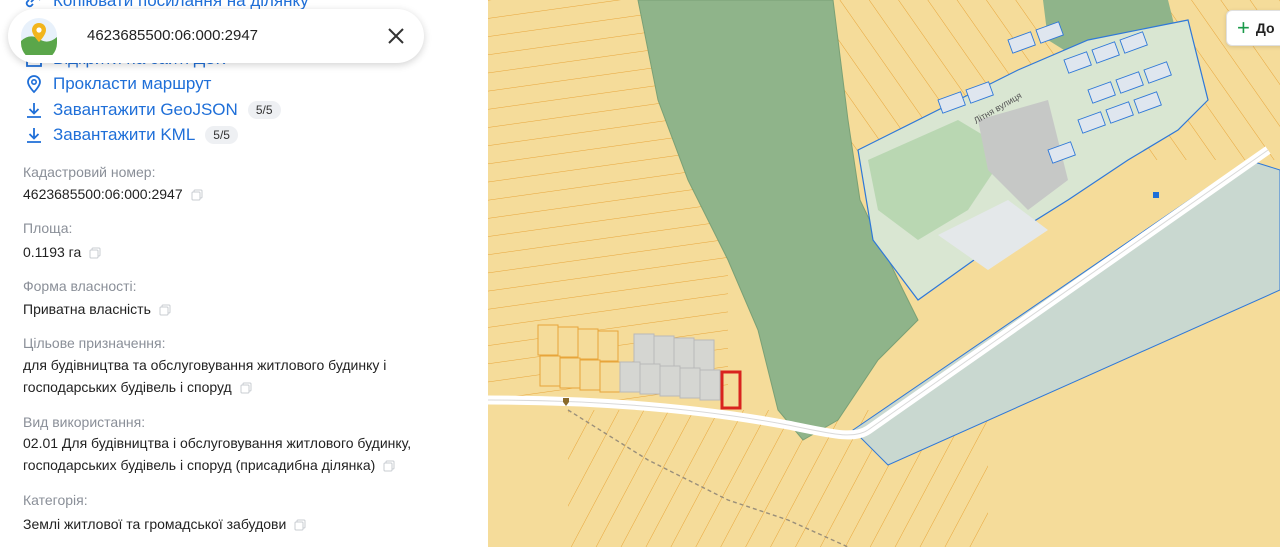 This screenshot has width=1280, height=547. Describe the element at coordinates (87, 309) in the screenshot. I see `ownership-text: Приватна власність` at that location.